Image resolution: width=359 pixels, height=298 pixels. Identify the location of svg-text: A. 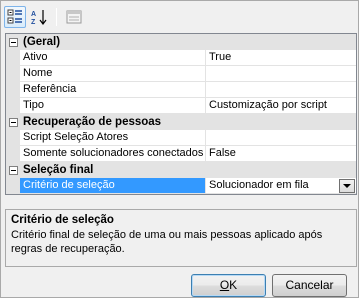
(33, 14).